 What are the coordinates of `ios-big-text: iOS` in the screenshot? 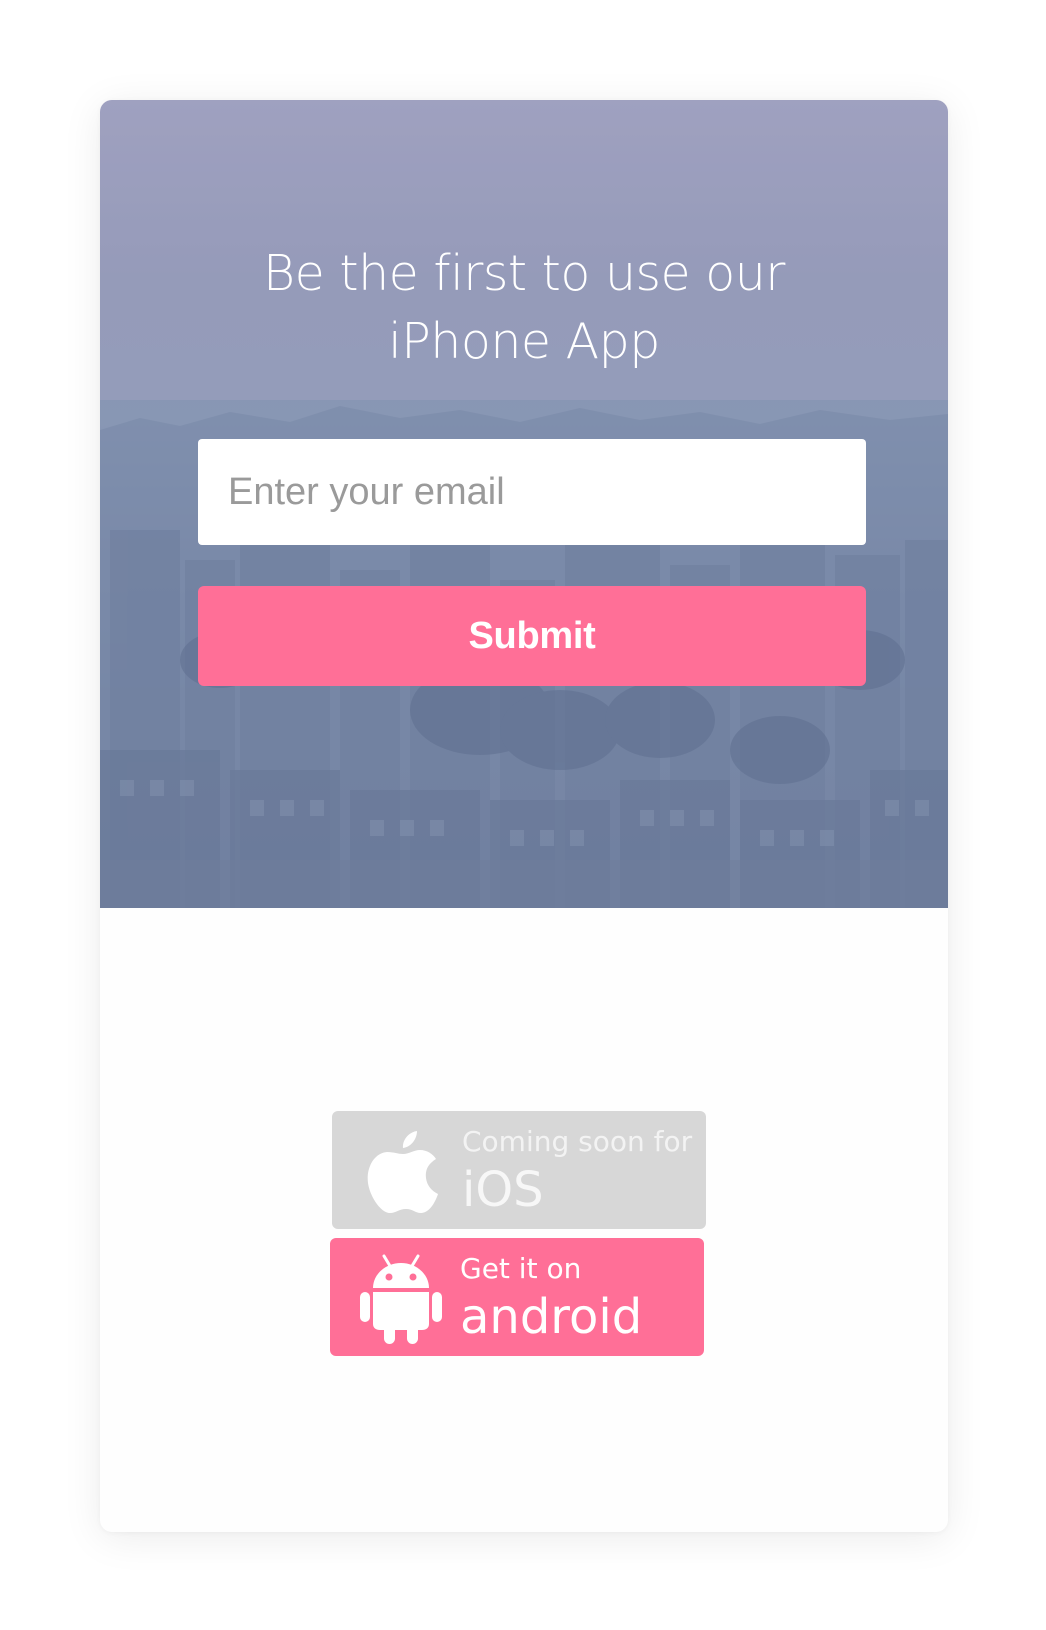 It's located at (503, 1190).